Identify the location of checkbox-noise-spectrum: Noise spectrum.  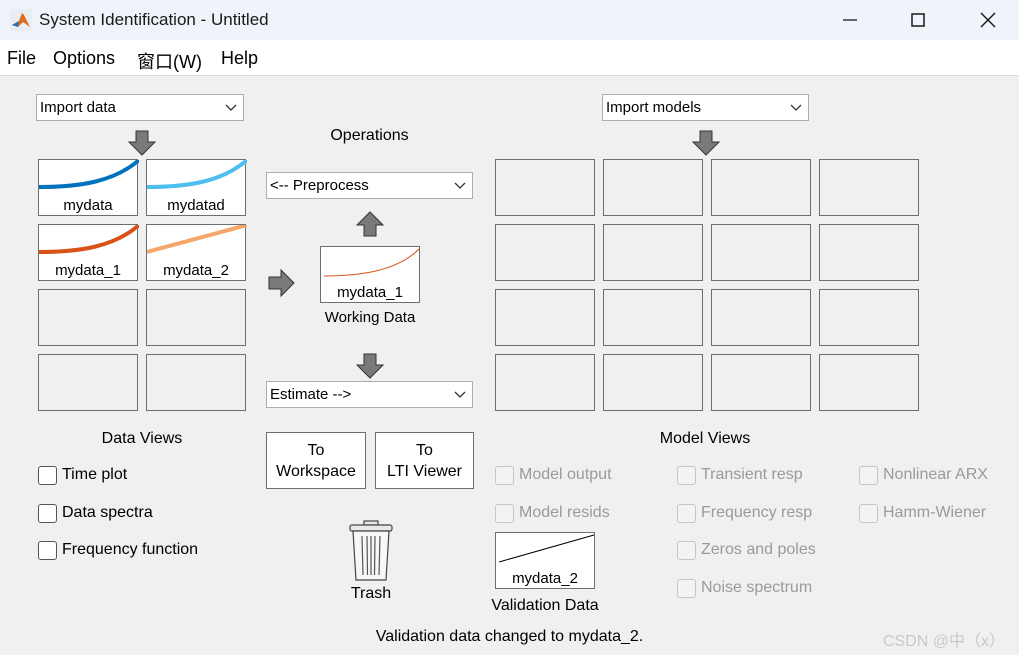
(744, 588).